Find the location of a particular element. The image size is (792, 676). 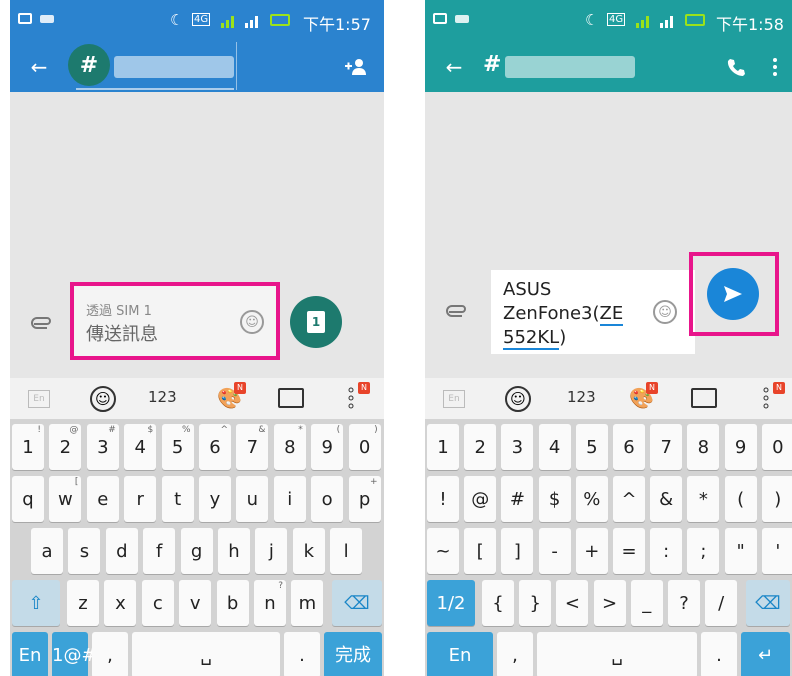

key-y: y is located at coordinates (215, 499).